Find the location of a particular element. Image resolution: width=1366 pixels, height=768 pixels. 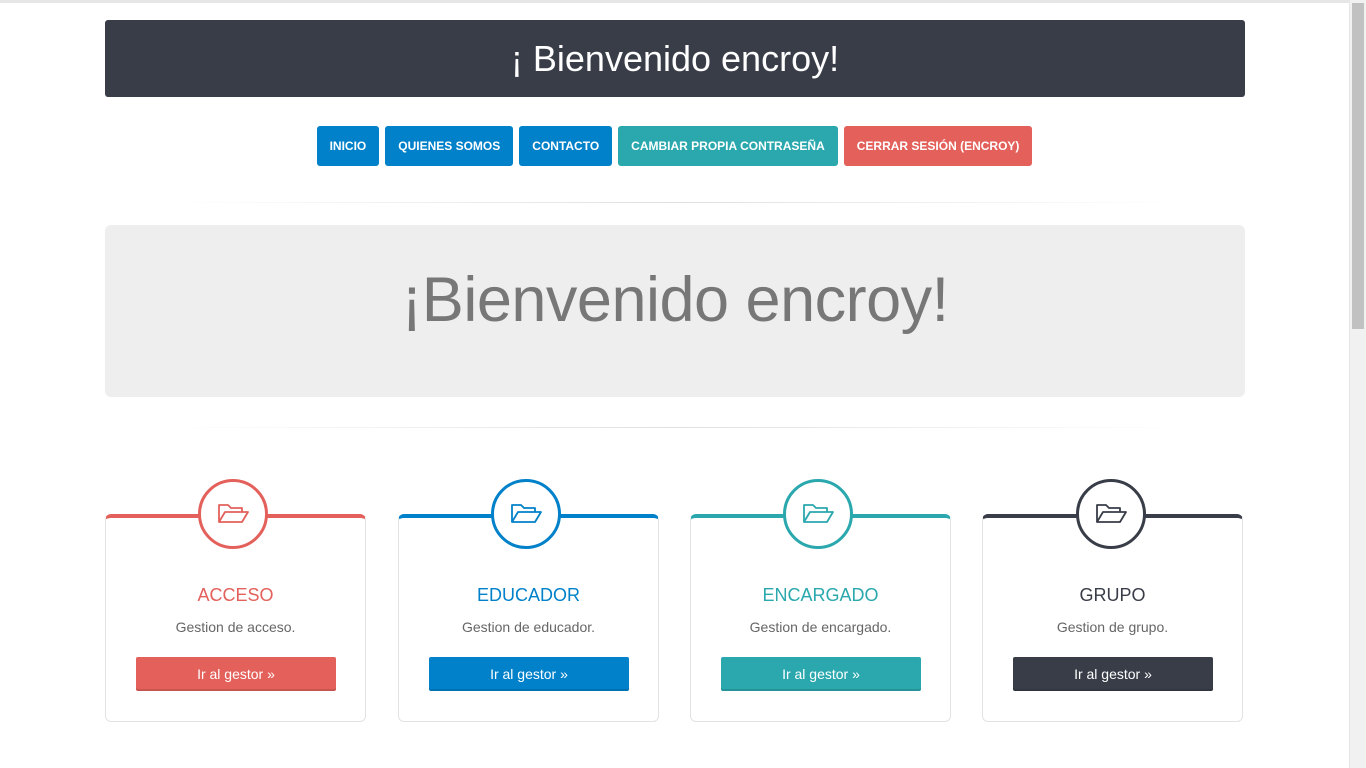

card-title: EDUCADOR is located at coordinates (528, 595).